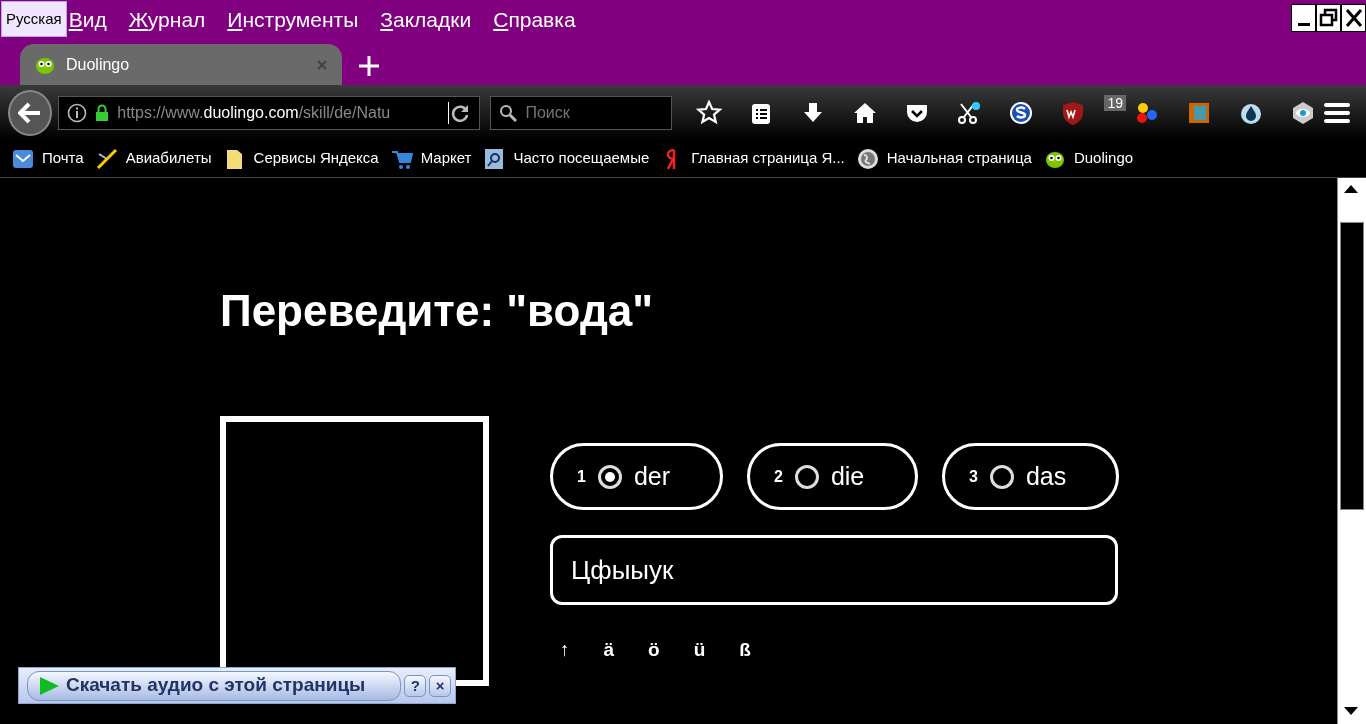 This screenshot has height=724, width=1366. I want to click on lock-icon, so click(102, 112).